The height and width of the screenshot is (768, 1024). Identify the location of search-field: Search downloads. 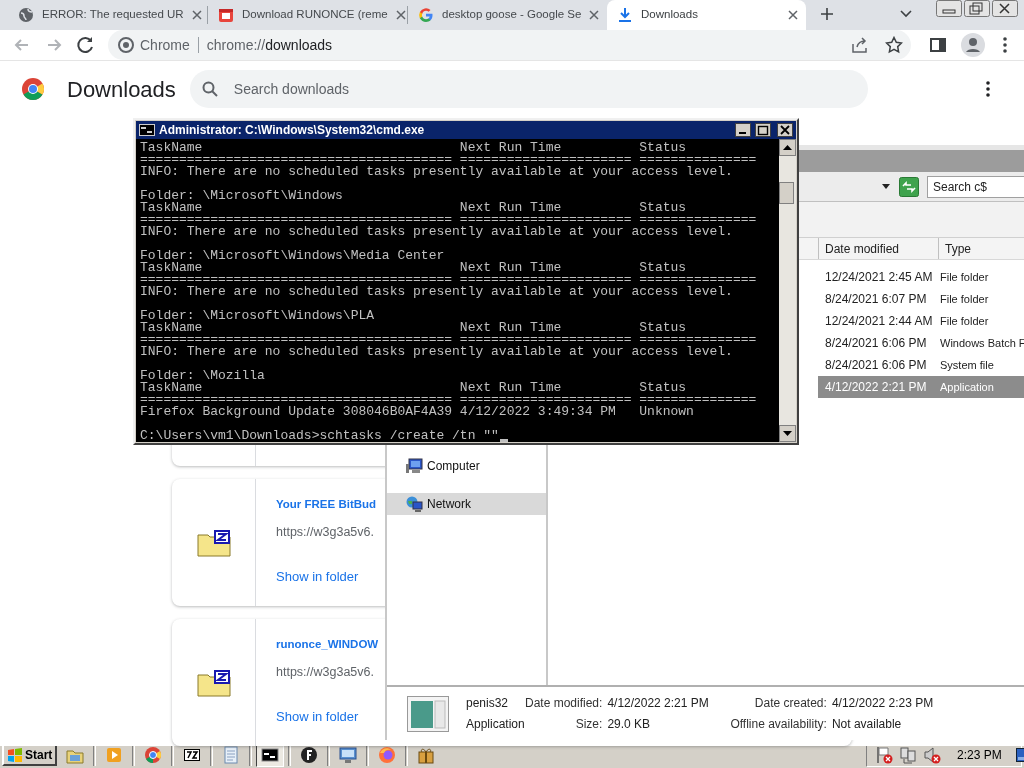
(528, 89).